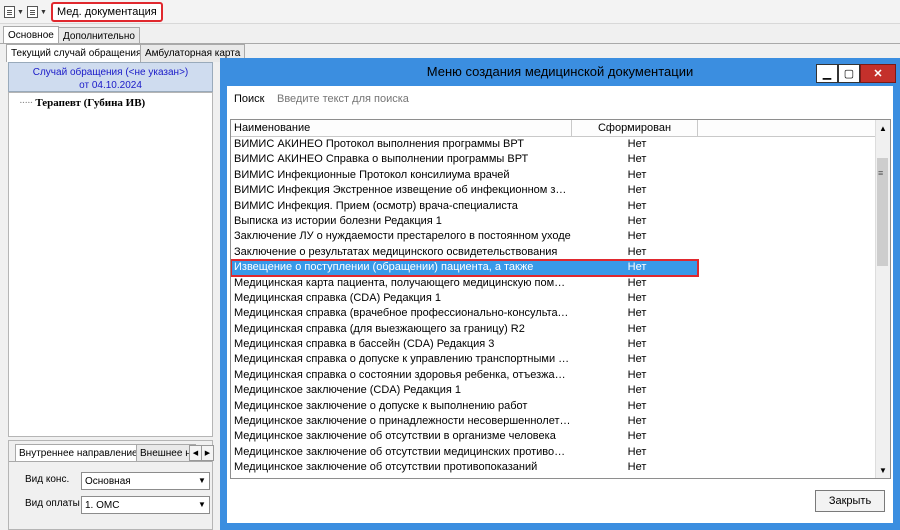 The width and height of the screenshot is (900, 530). I want to click on tree-menu-icon, so click(32, 12).